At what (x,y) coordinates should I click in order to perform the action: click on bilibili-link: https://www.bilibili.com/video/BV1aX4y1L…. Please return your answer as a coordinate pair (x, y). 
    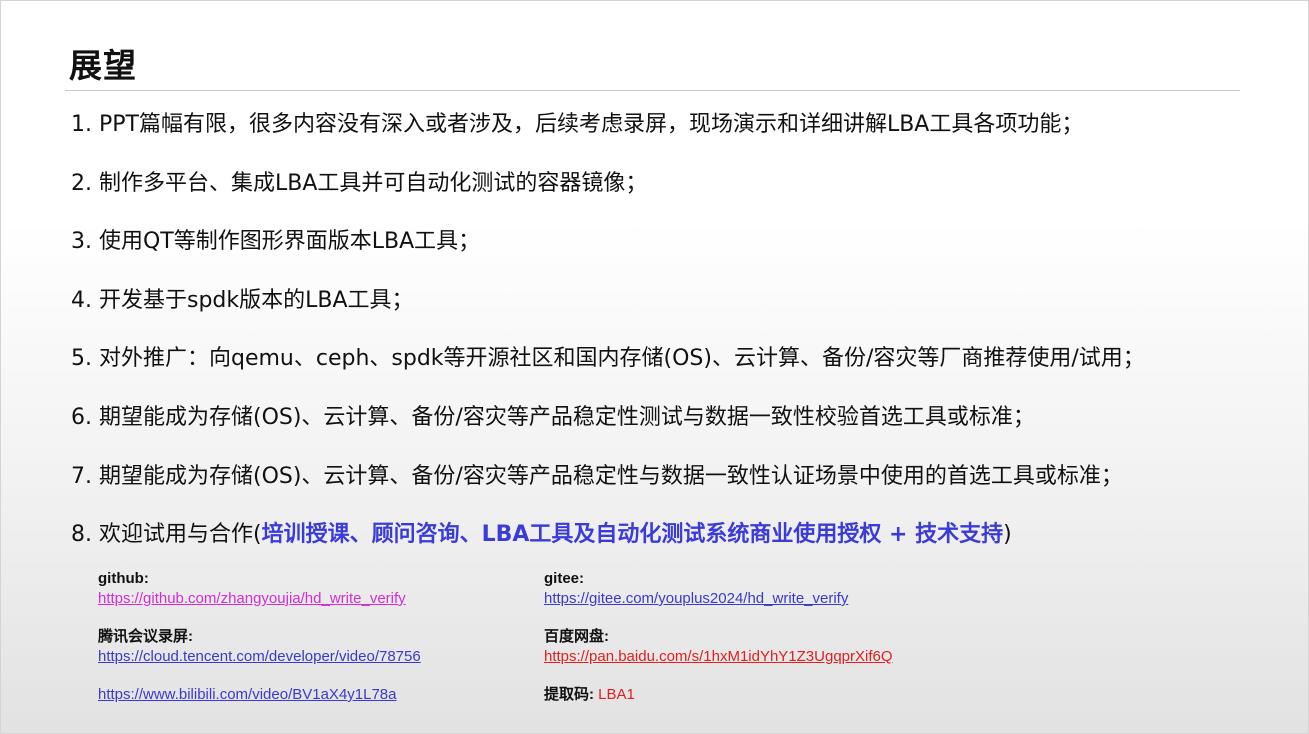
    Looking at the image, I should click on (247, 695).